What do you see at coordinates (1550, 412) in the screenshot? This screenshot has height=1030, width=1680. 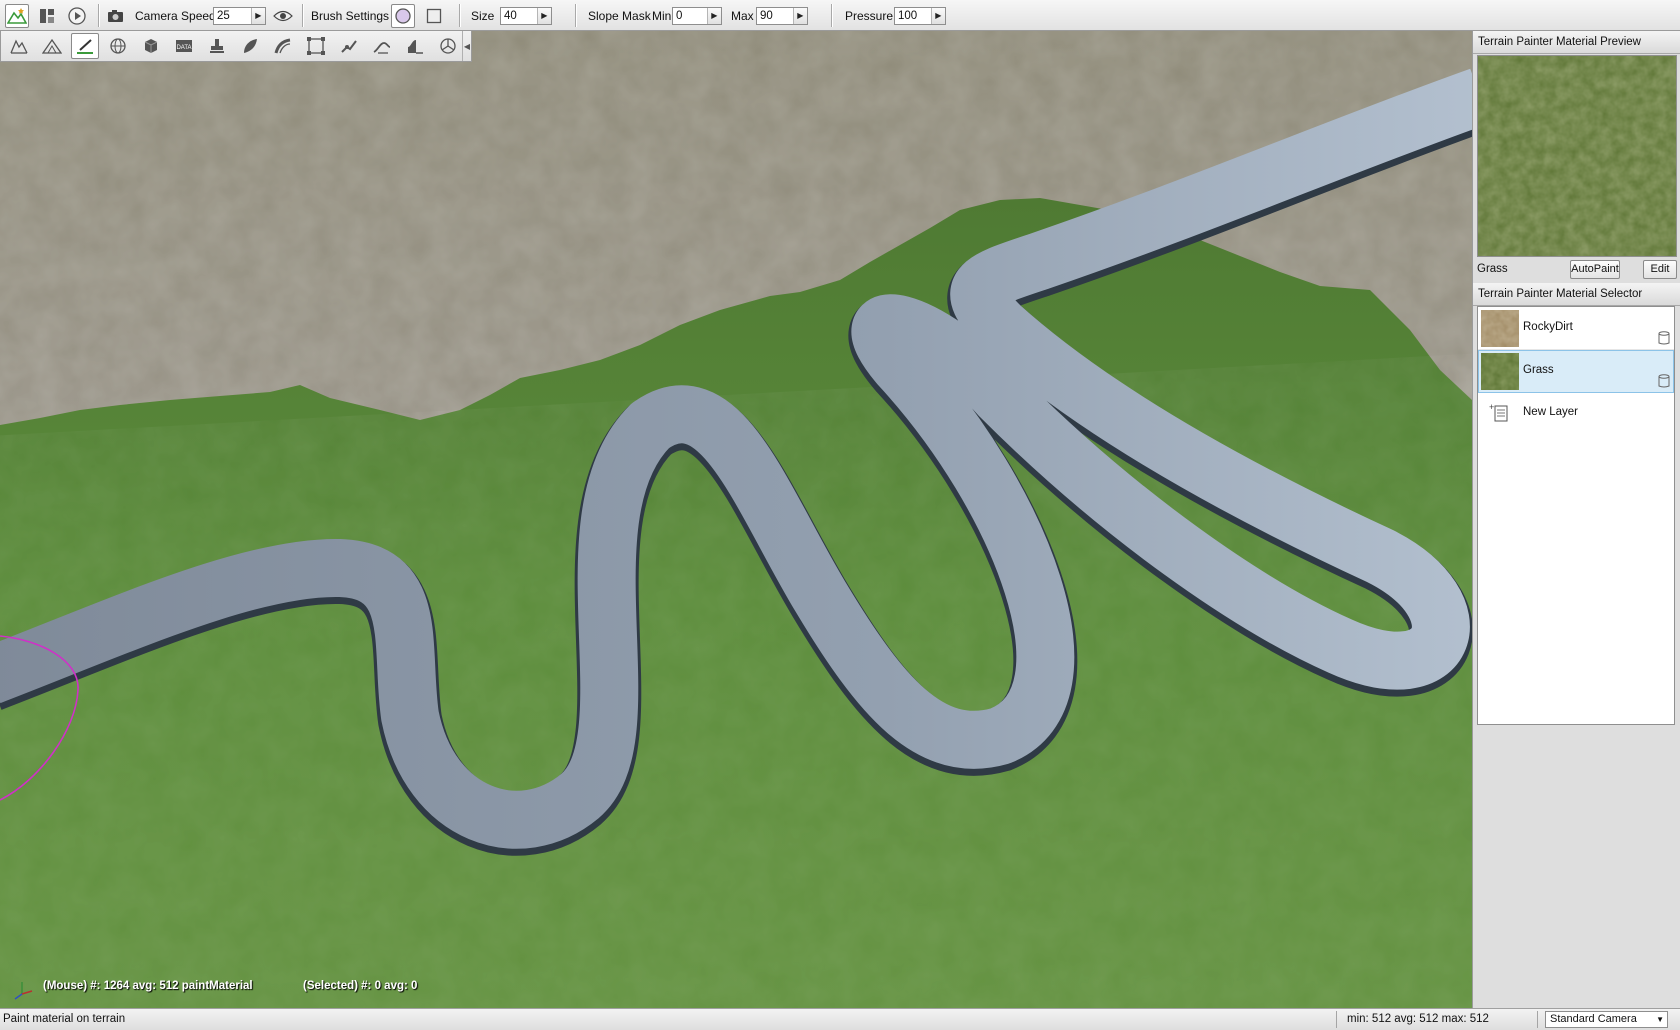 I see `new-layer-label: New Layer` at bounding box center [1550, 412].